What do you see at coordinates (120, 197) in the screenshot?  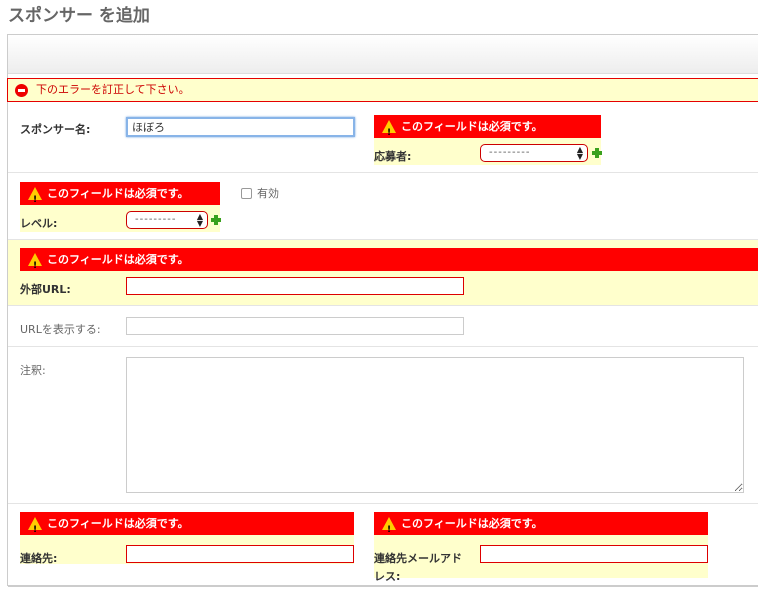 I see `level-error: このフィールドは必須です。` at bounding box center [120, 197].